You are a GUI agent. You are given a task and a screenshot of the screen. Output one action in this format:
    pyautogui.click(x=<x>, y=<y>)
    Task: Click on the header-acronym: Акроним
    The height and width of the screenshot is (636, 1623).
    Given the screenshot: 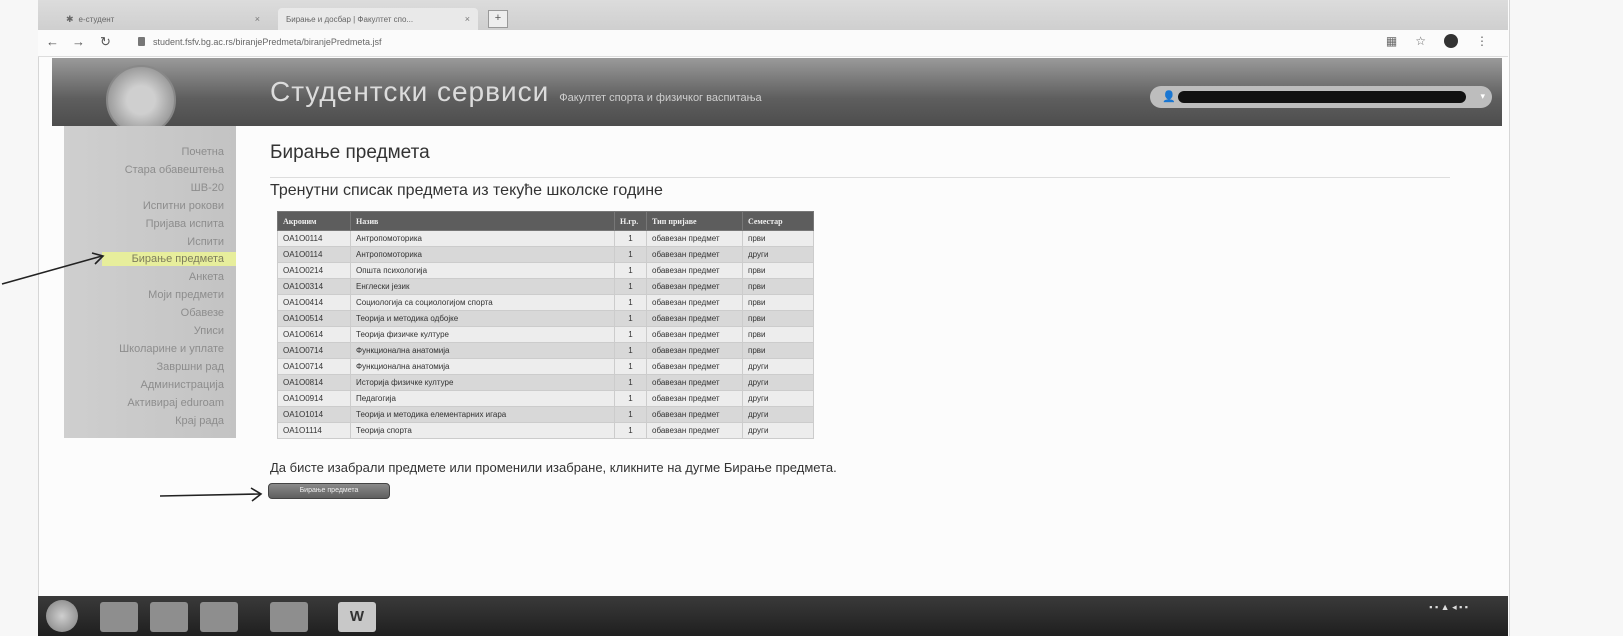 What is the action you would take?
    pyautogui.click(x=314, y=221)
    